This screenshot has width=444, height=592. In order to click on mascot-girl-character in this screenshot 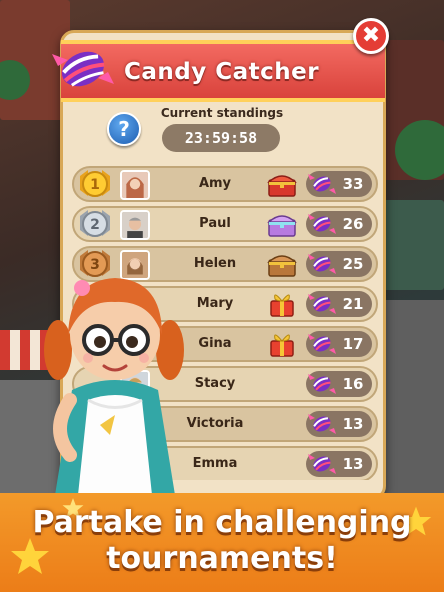, I will do `click(114, 386)`.